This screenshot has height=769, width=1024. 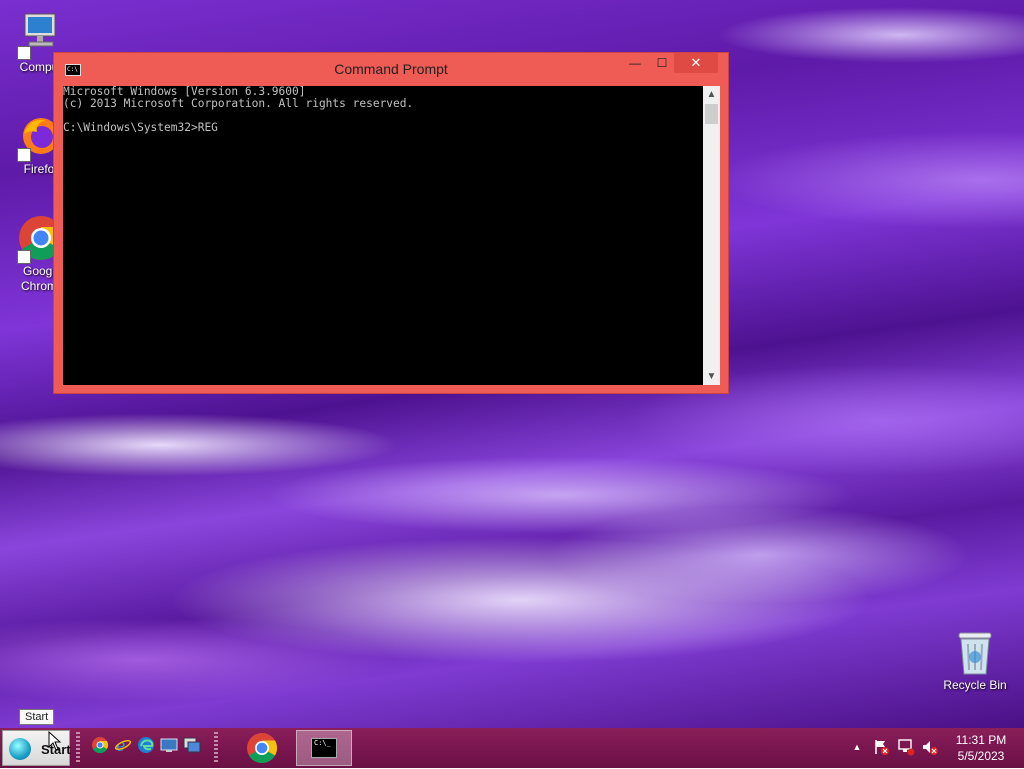 I want to click on cmd-icon: C:\_, so click(x=324, y=748).